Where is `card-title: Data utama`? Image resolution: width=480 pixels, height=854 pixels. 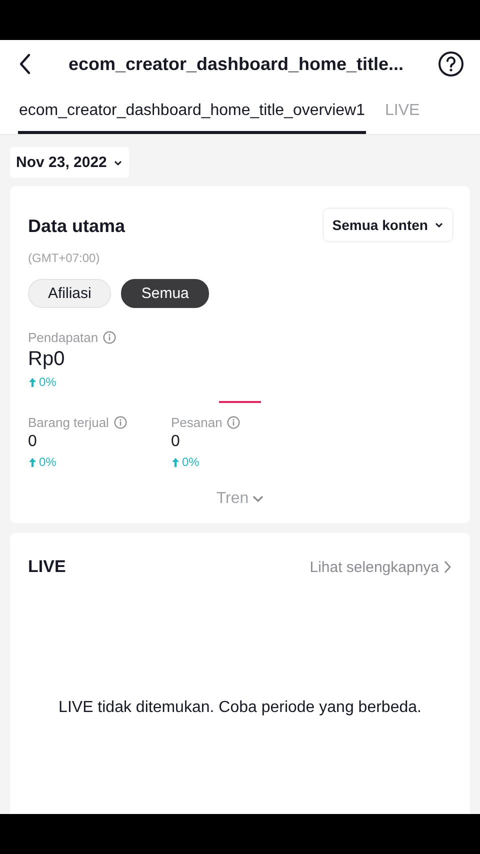
card-title: Data utama is located at coordinates (77, 226).